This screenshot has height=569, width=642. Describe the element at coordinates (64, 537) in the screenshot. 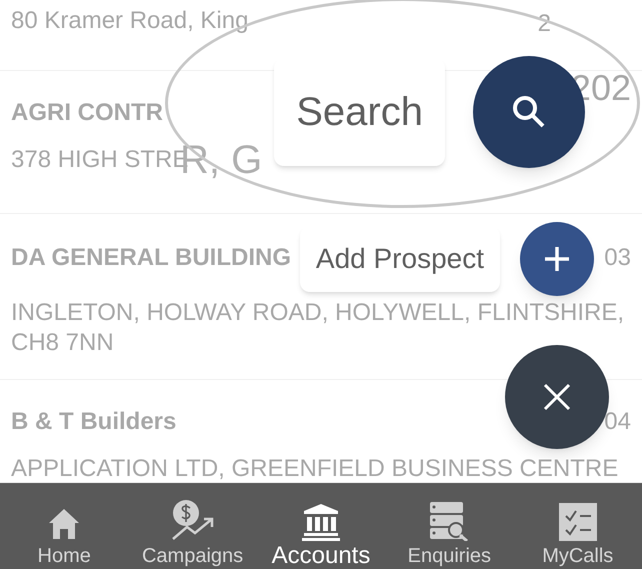

I see `nav-tab: Home` at that location.